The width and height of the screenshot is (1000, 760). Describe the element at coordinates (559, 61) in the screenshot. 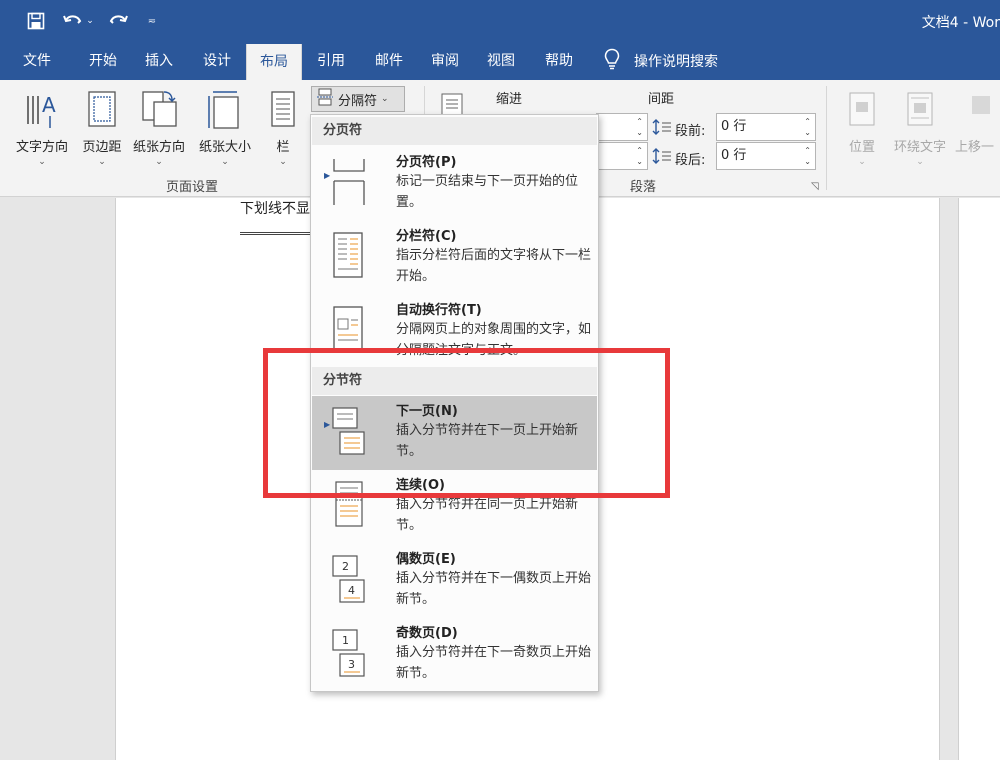

I see `tab-help: 帮助` at that location.